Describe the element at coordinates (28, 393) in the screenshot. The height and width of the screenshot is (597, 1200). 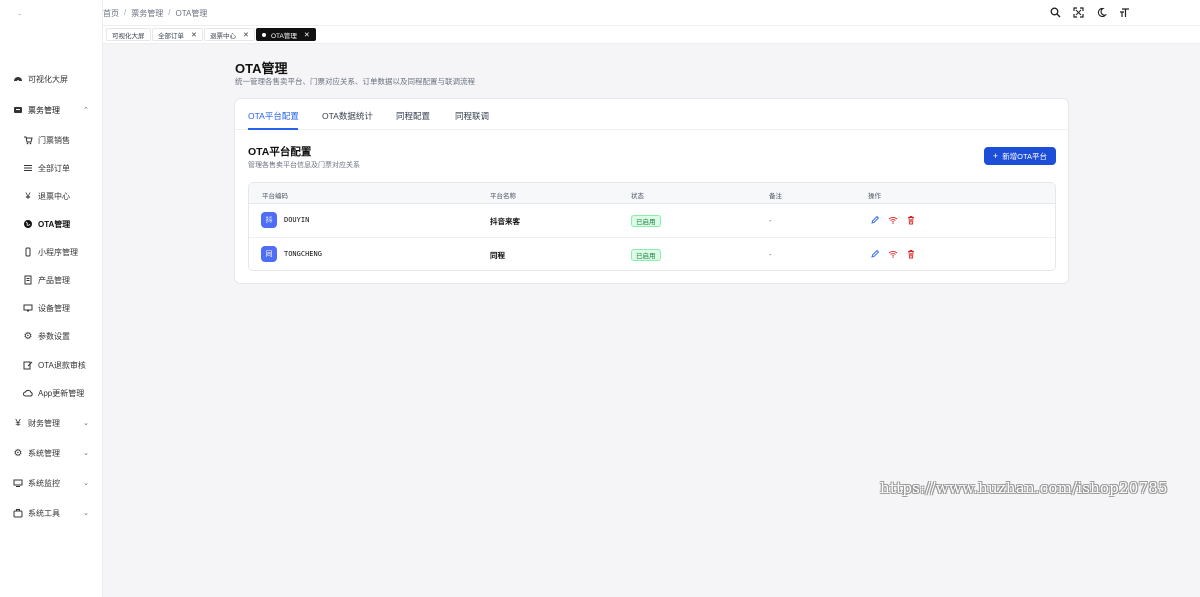
I see `cloud-icon` at that location.